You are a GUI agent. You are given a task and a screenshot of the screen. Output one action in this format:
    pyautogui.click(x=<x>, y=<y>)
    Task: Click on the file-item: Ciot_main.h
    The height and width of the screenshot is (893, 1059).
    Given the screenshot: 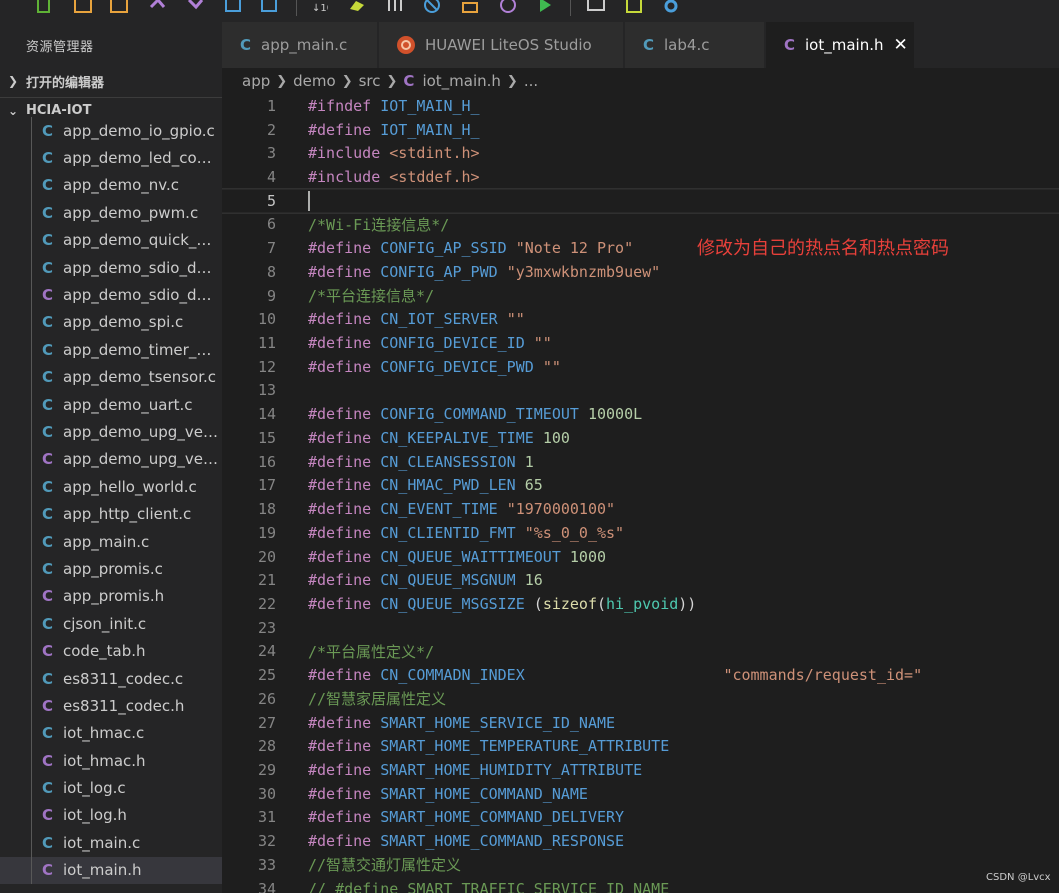 What is the action you would take?
    pyautogui.click(x=111, y=870)
    